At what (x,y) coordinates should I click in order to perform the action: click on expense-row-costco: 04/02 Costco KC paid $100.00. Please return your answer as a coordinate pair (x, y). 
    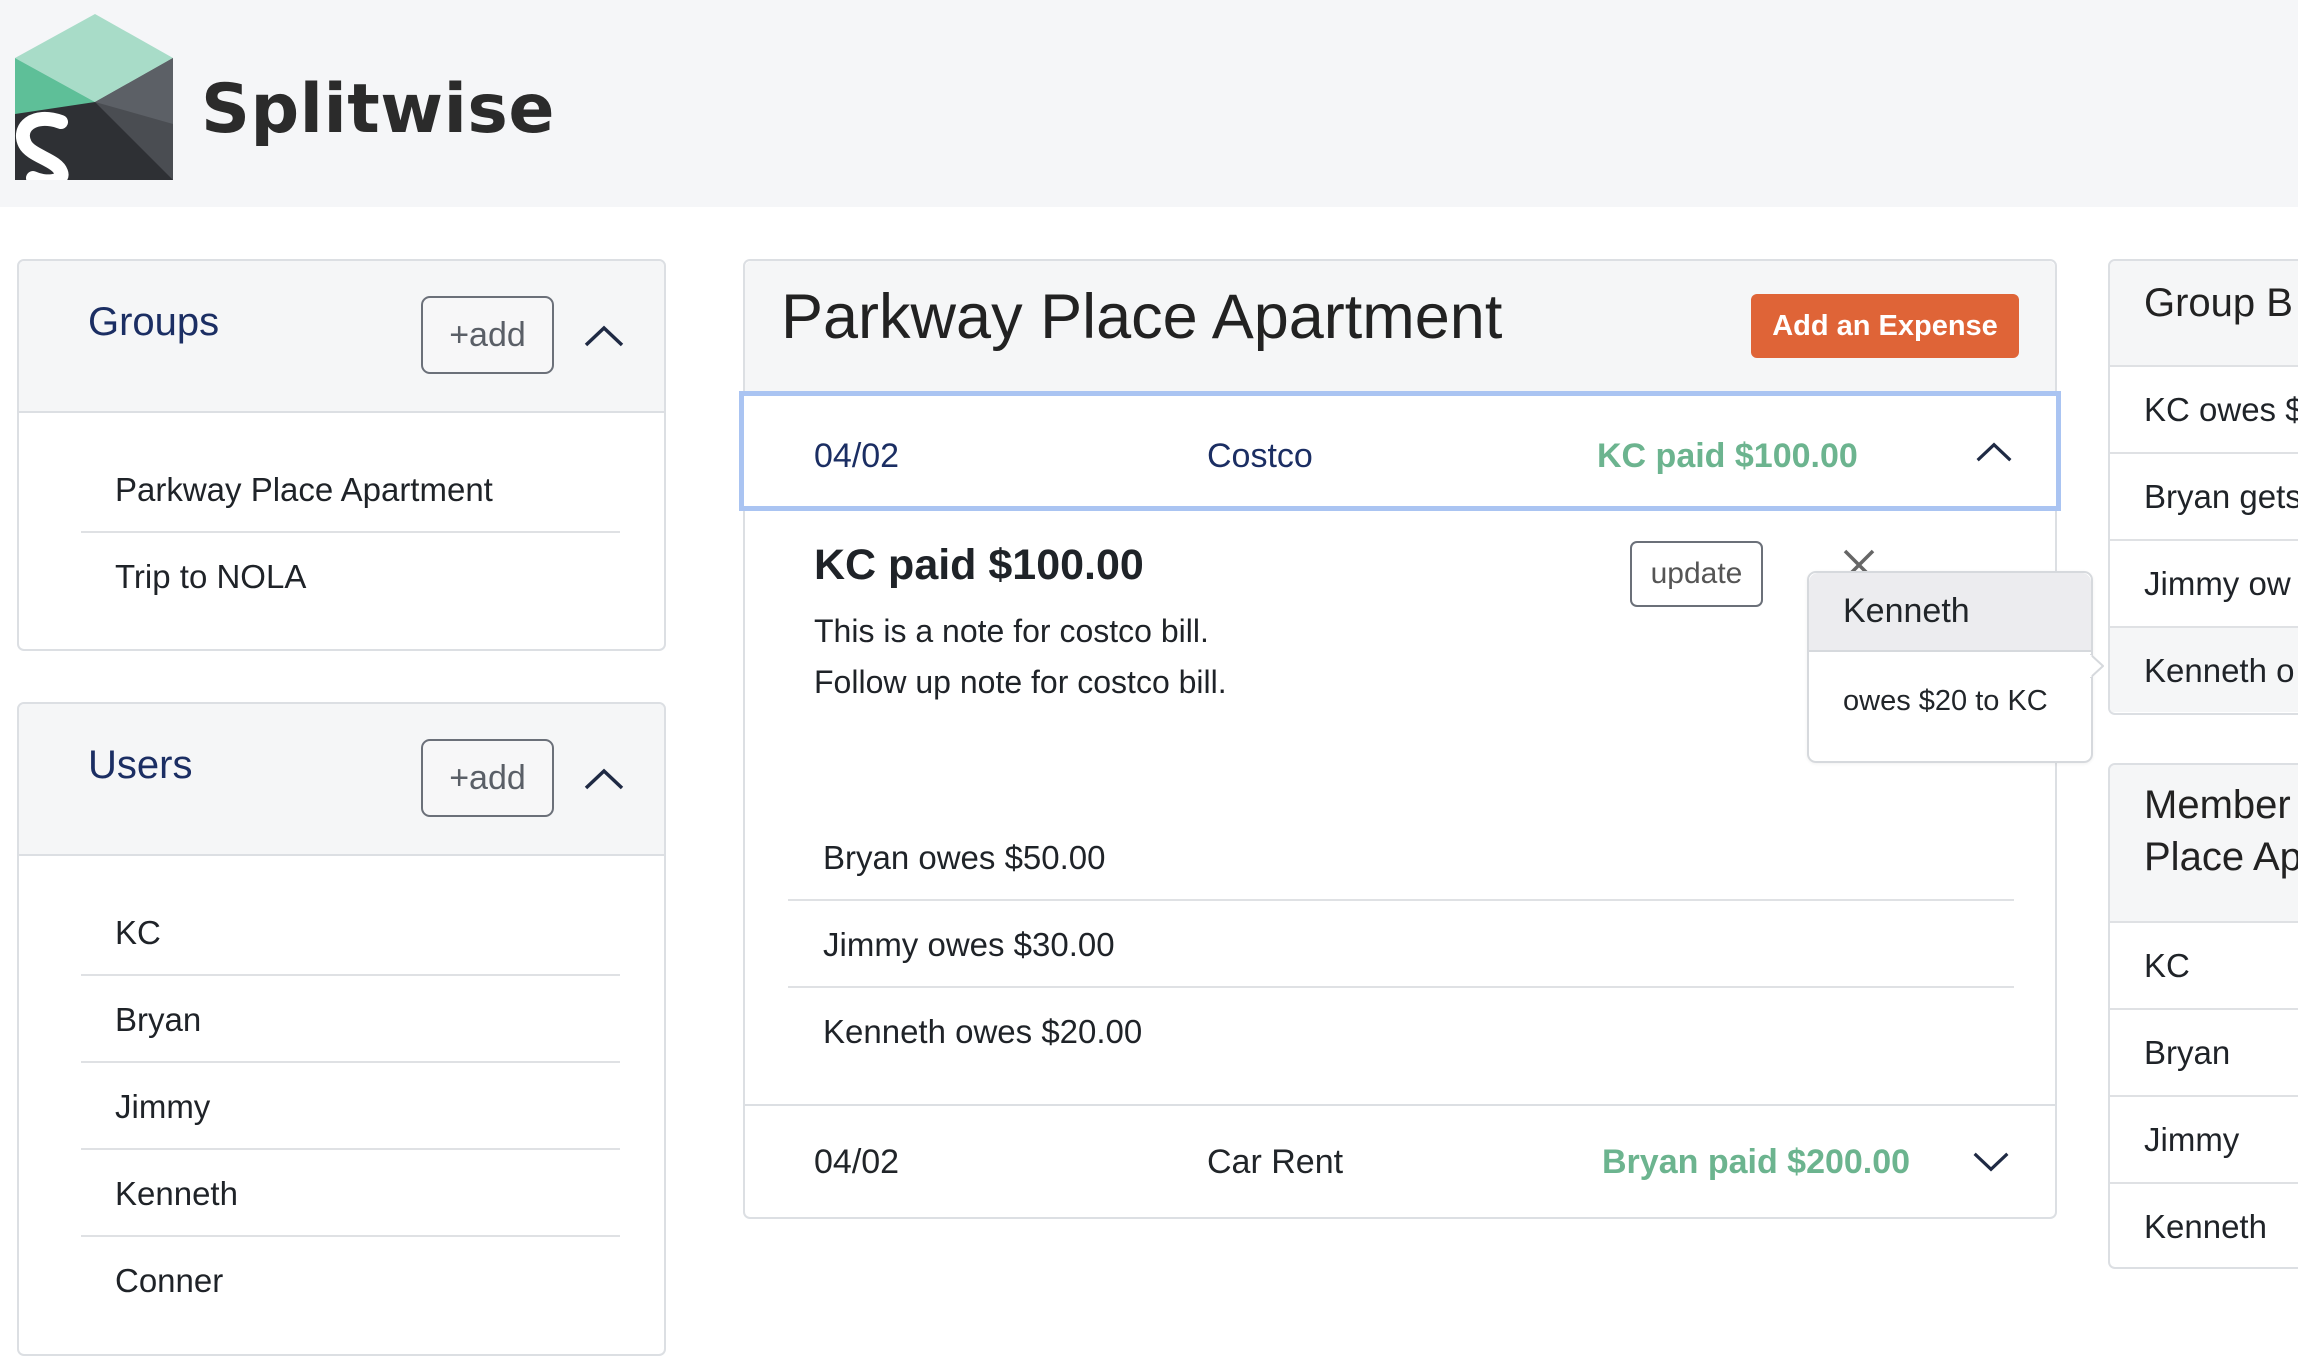
    Looking at the image, I should click on (1400, 451).